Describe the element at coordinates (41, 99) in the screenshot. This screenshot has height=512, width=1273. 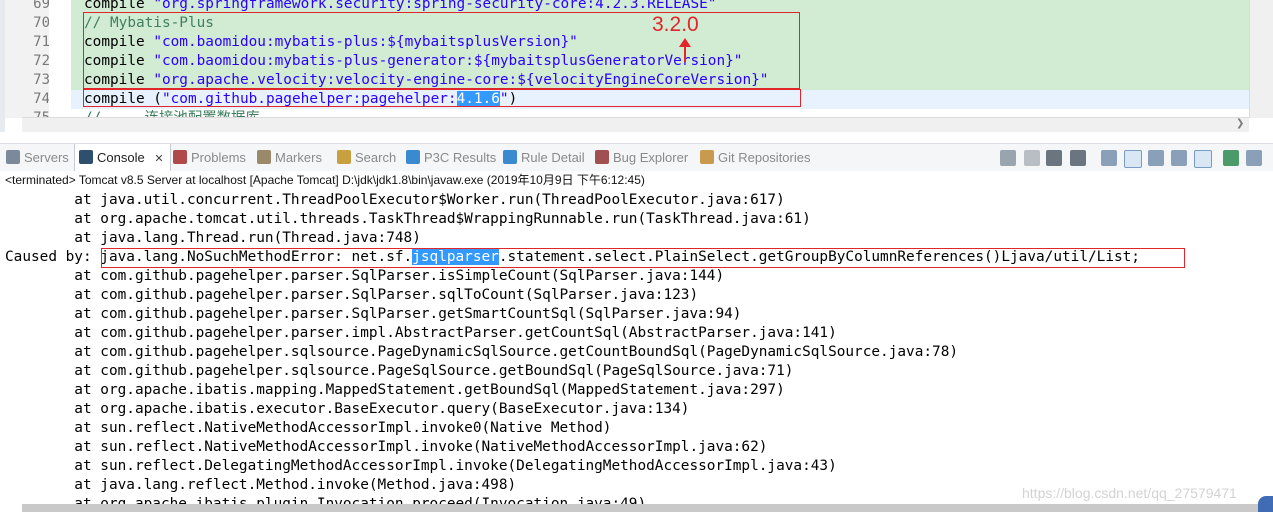
I see `line-number: 74` at that location.